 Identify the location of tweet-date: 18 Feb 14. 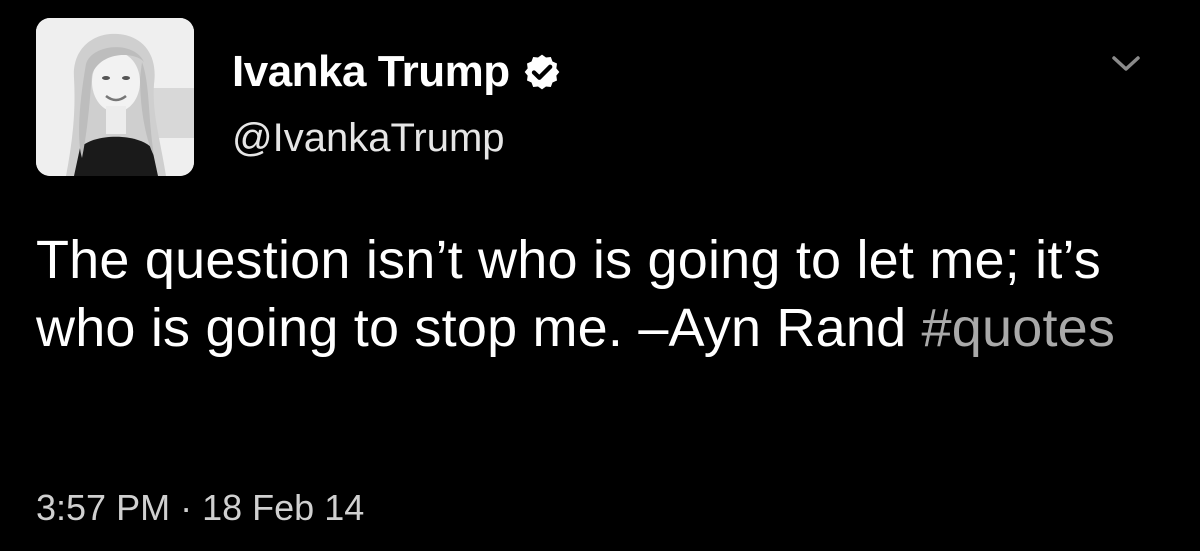
(283, 507).